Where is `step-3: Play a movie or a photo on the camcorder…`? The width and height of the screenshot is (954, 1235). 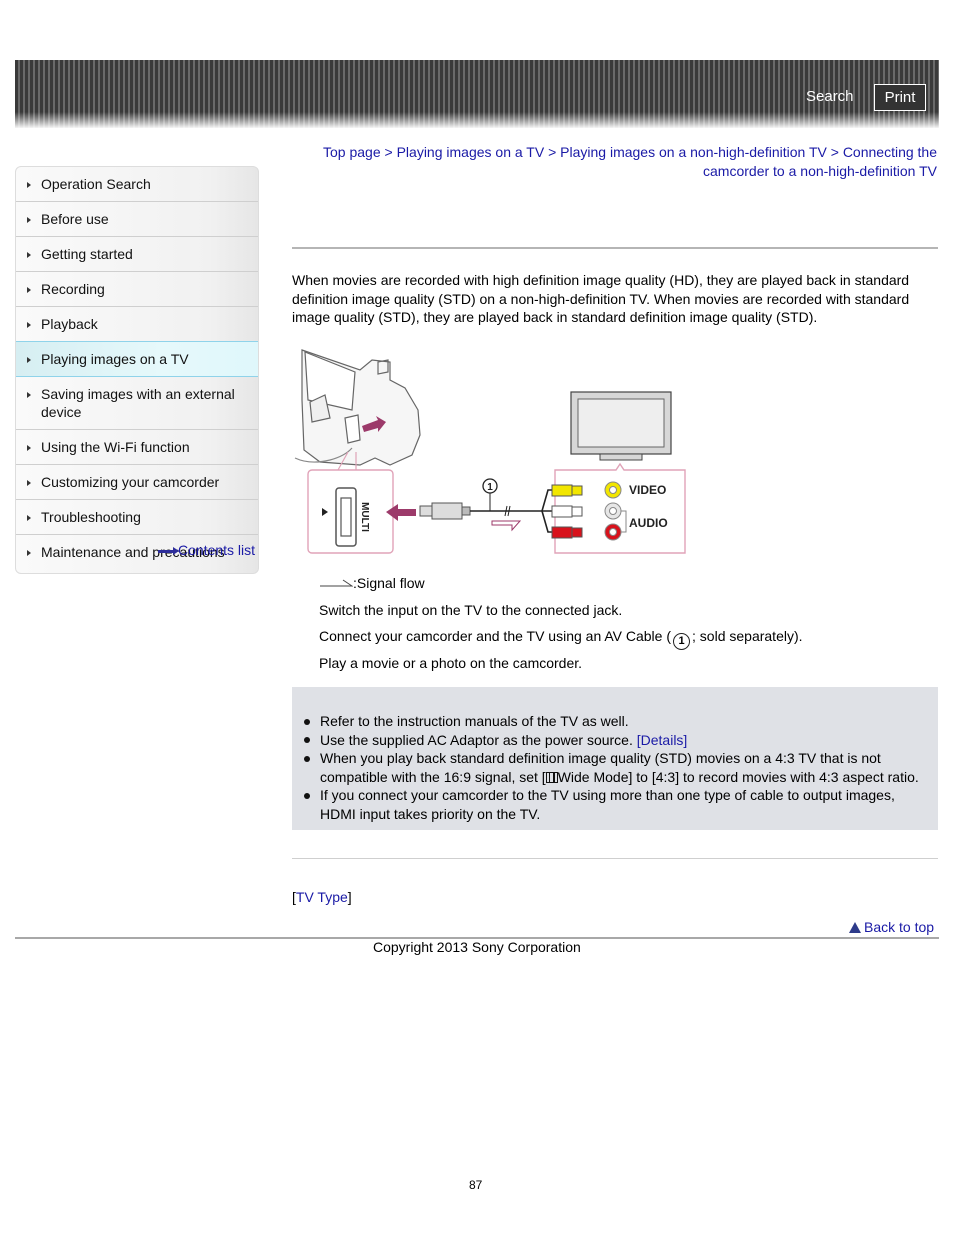 step-3: Play a movie or a photo on the camcorder… is located at coordinates (451, 663).